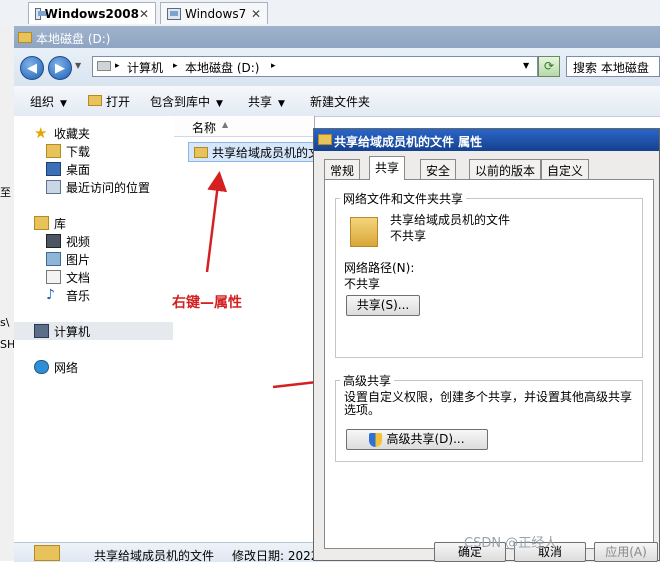  I want to click on tab-customize: 自定义, so click(565, 169).